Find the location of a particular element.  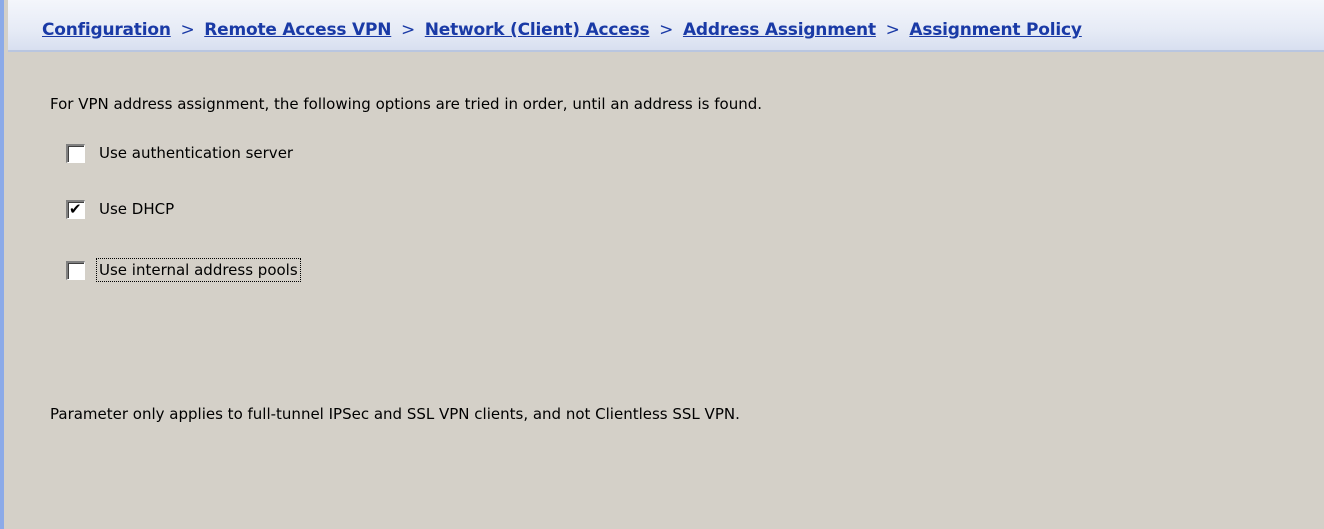

option-use-authentication-server: ✔ Use authentication server is located at coordinates (179, 153).